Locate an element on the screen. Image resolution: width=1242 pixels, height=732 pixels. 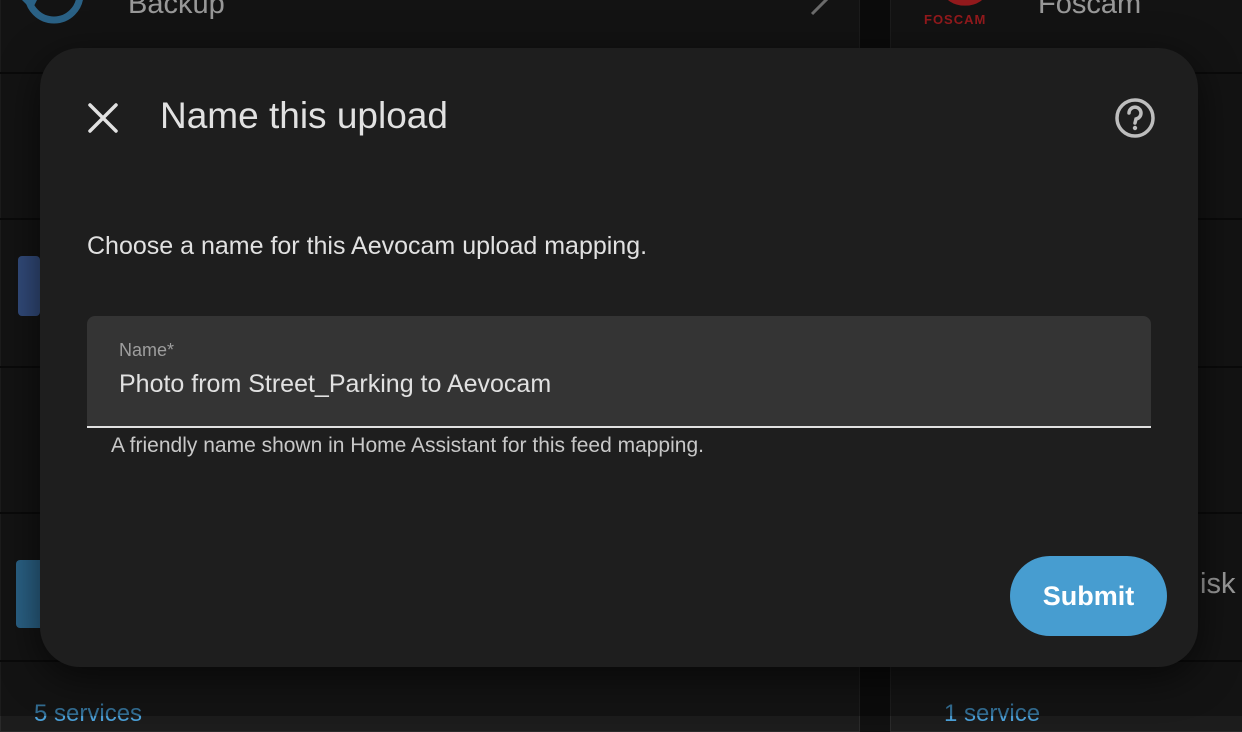
help-button is located at coordinates (1135, 118).